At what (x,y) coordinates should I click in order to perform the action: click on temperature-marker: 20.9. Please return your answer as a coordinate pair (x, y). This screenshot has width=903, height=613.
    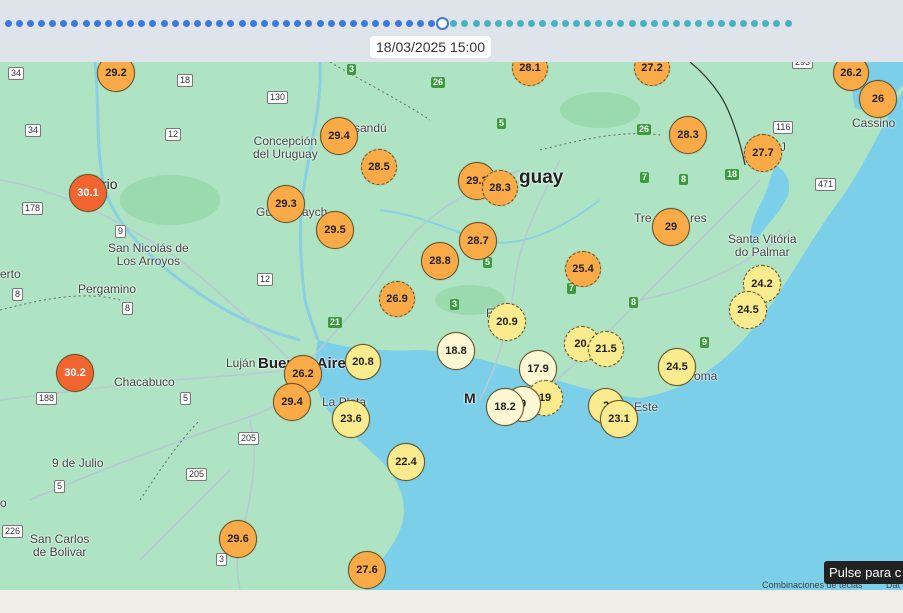
    Looking at the image, I should click on (507, 322).